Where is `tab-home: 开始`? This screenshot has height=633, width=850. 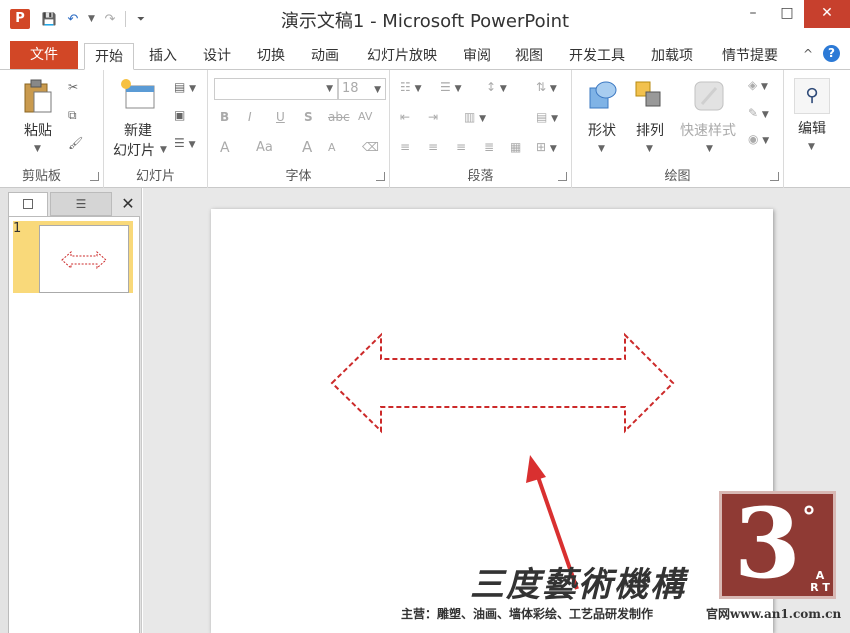
tab-home: 开始 is located at coordinates (109, 56).